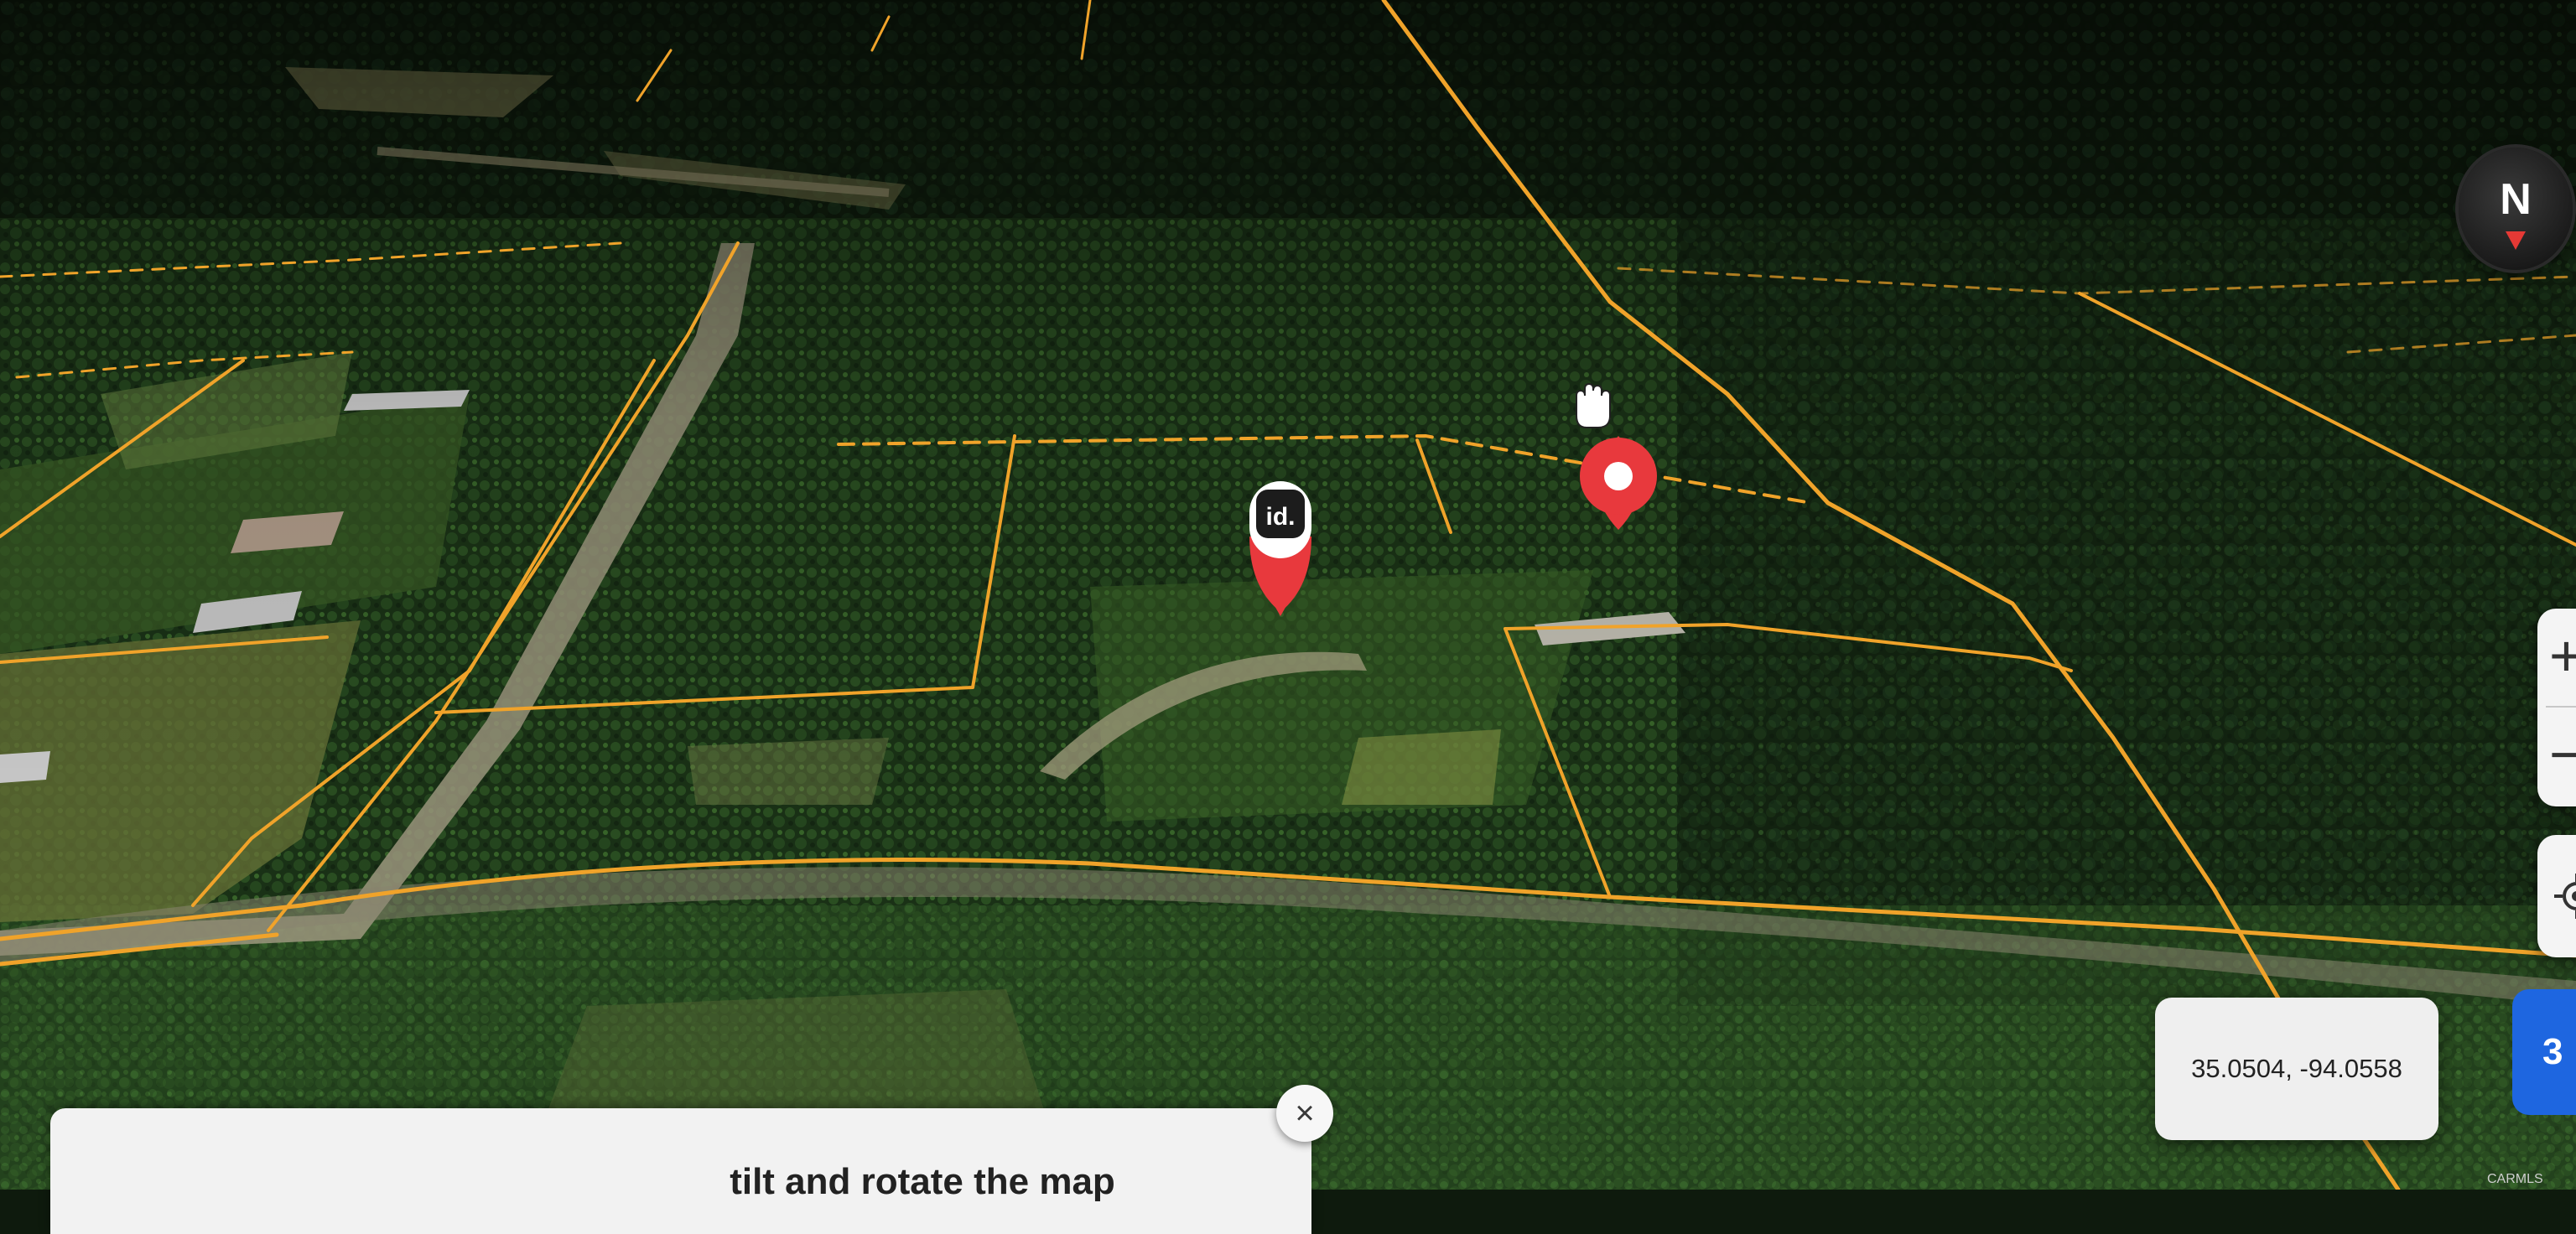  I want to click on coordinates-text: 35.0504, -94.0558, so click(2296, 1068).